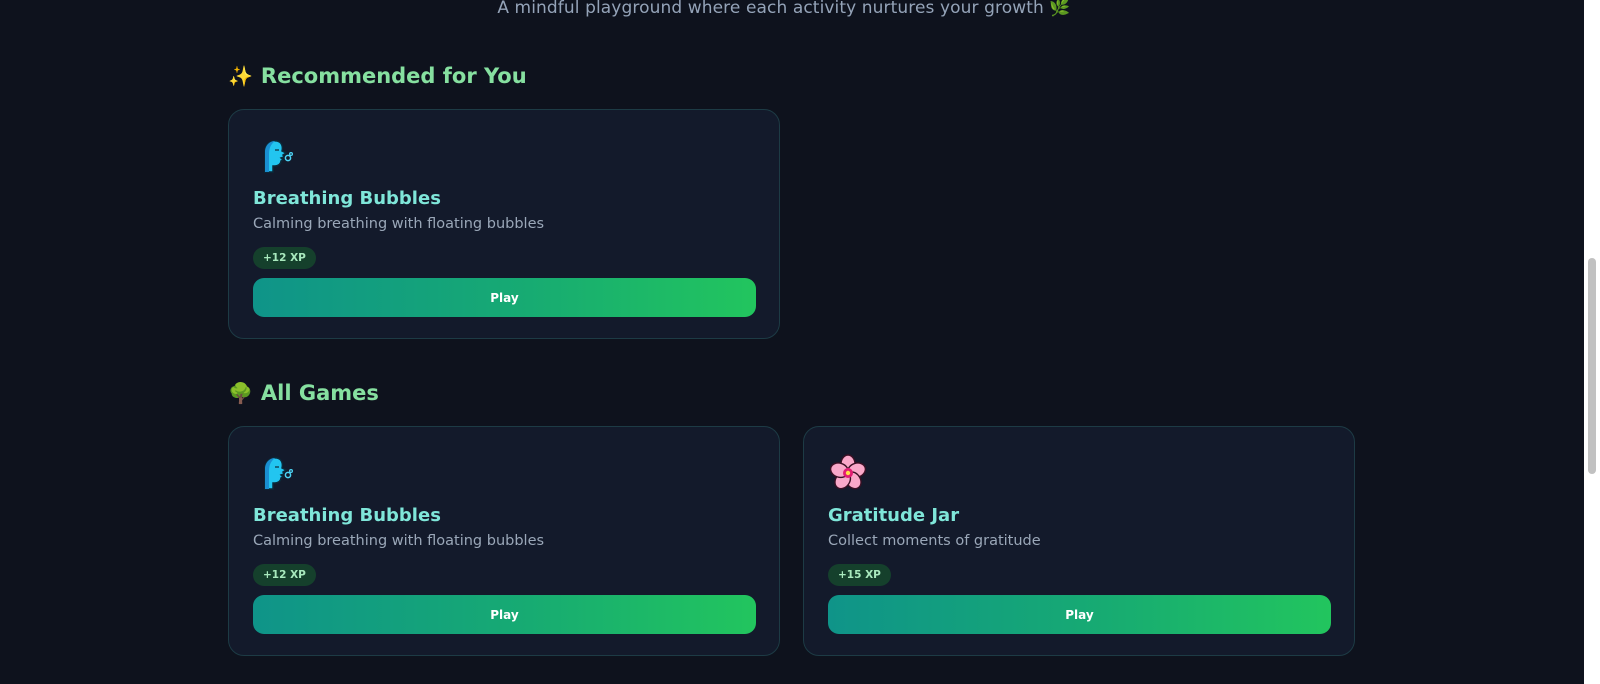 The height and width of the screenshot is (684, 1600). Describe the element at coordinates (240, 76) in the screenshot. I see `sparkles-icon: ✨` at that location.